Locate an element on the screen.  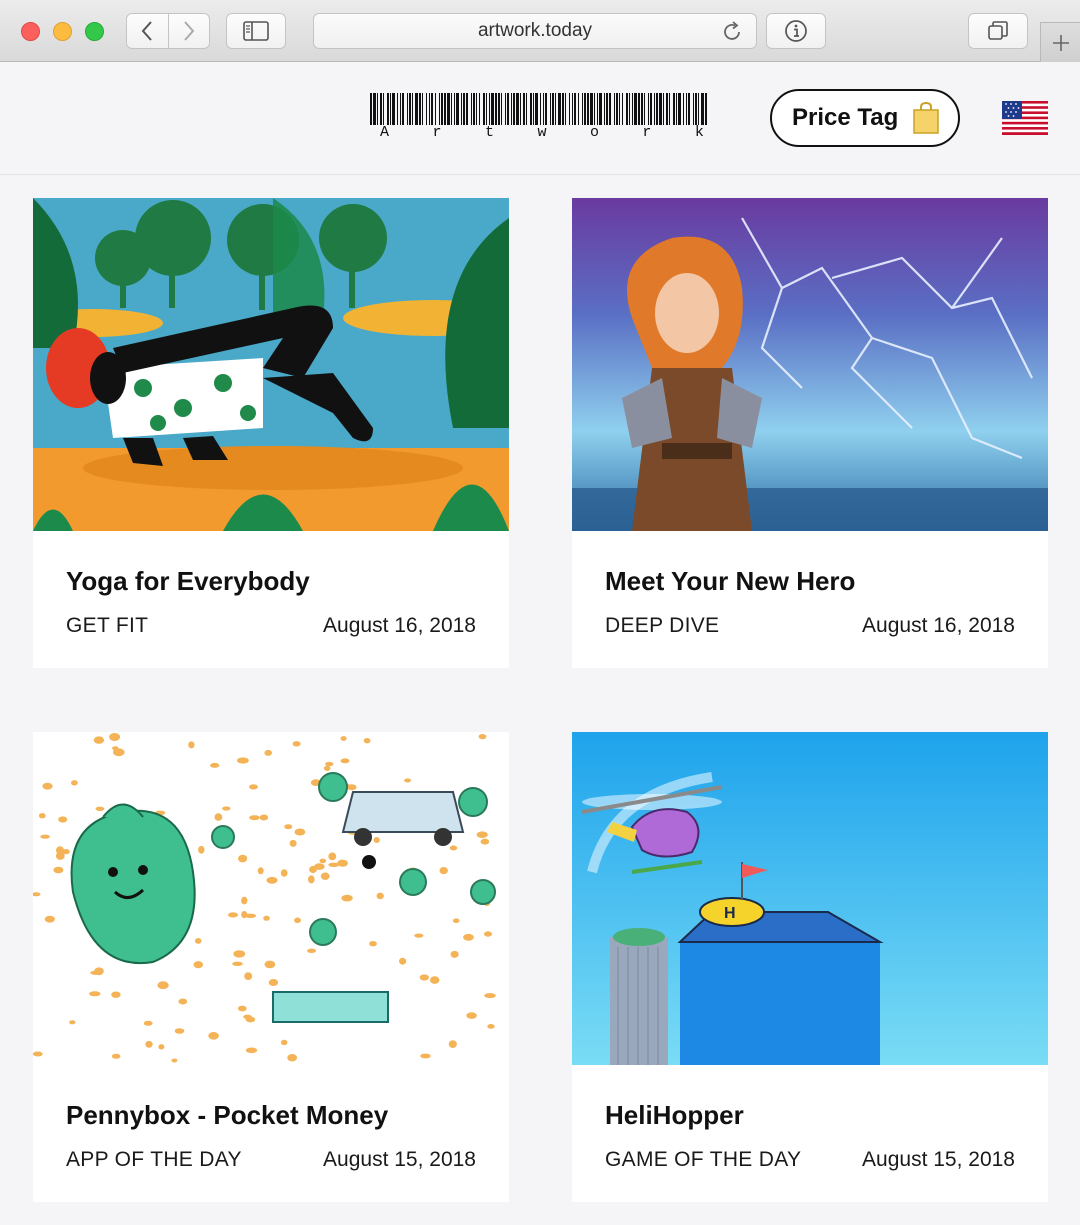
chevron-right-icon is located at coordinates (189, 31).